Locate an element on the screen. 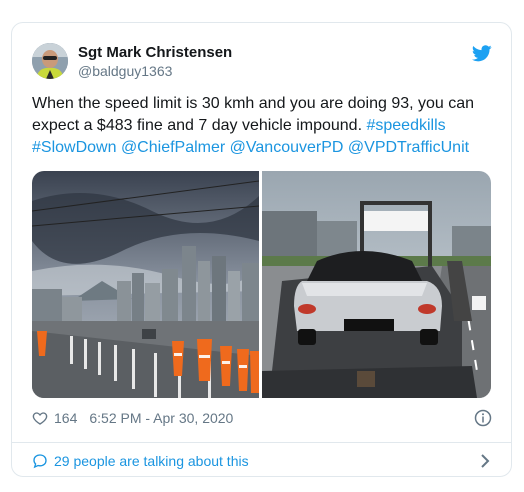  mention-vancouverpd: @VancouverPD is located at coordinates (287, 147).